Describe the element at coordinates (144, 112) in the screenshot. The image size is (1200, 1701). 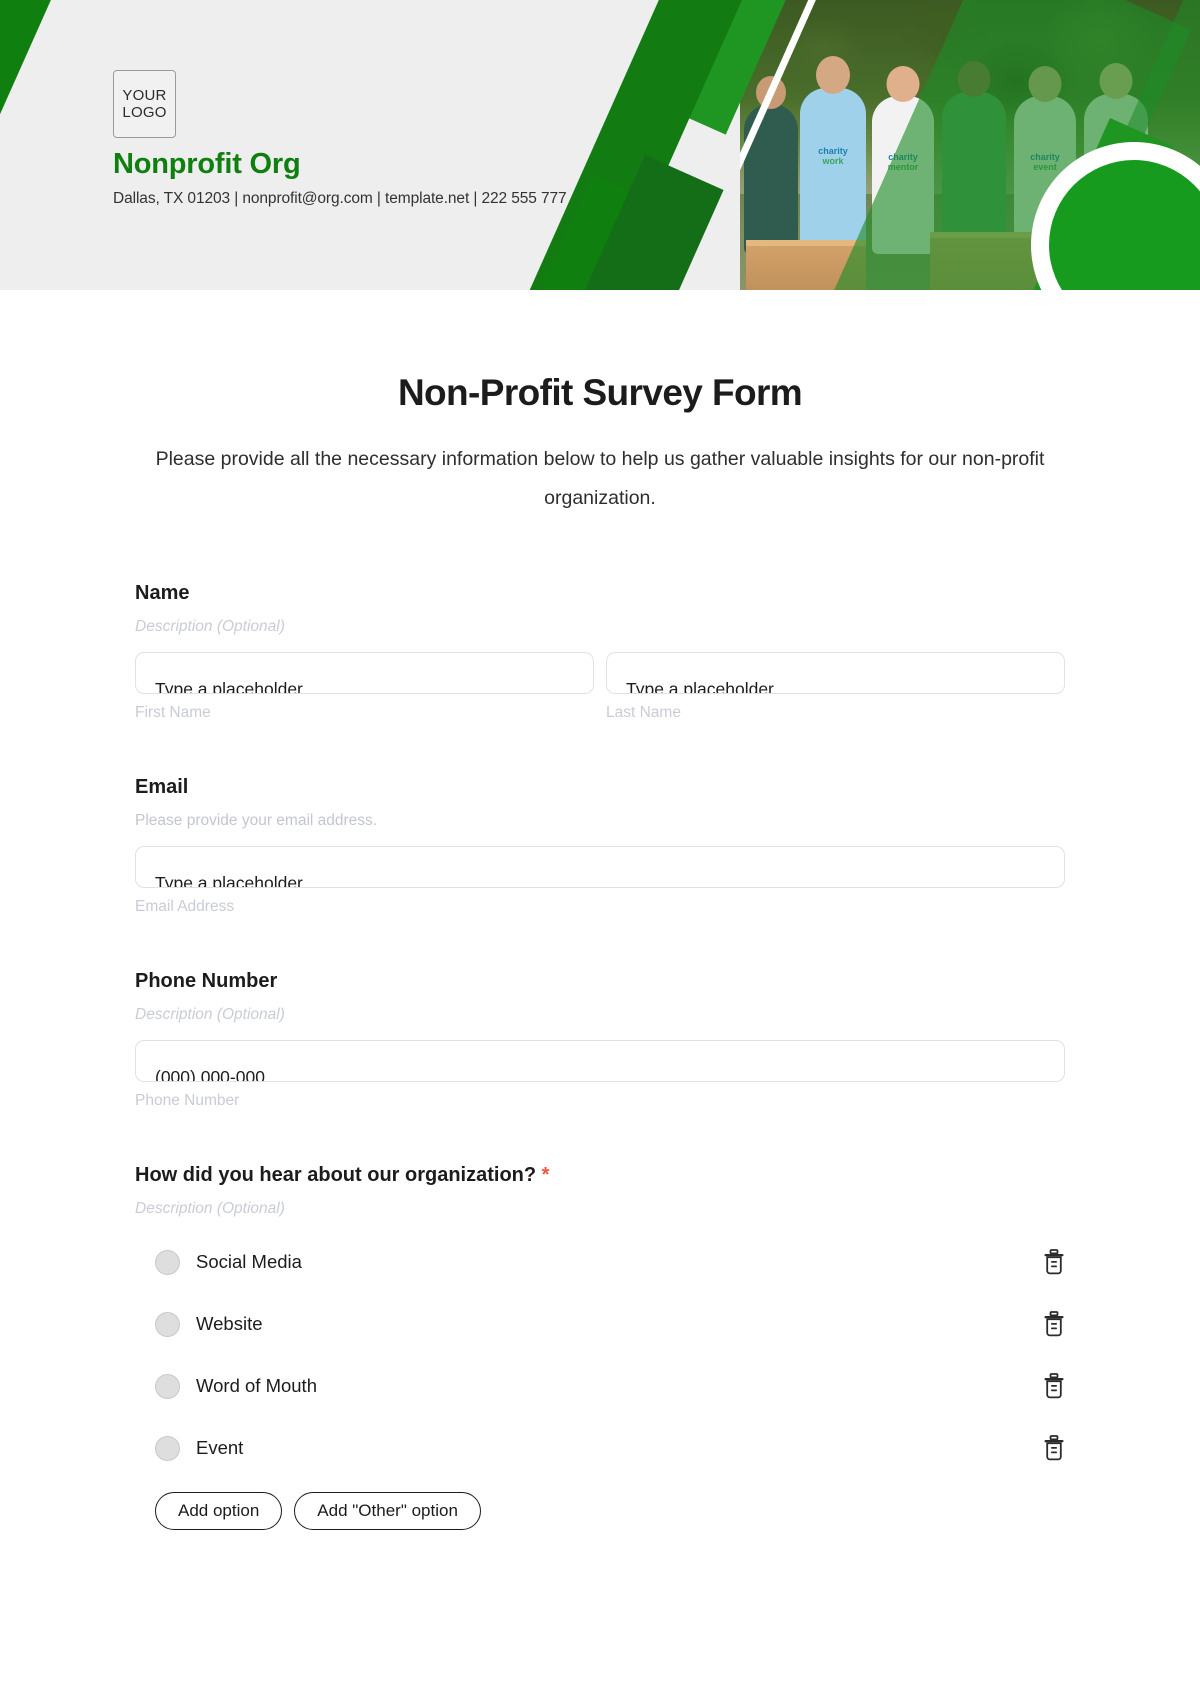
I see `logo-line-2: LOGO` at that location.